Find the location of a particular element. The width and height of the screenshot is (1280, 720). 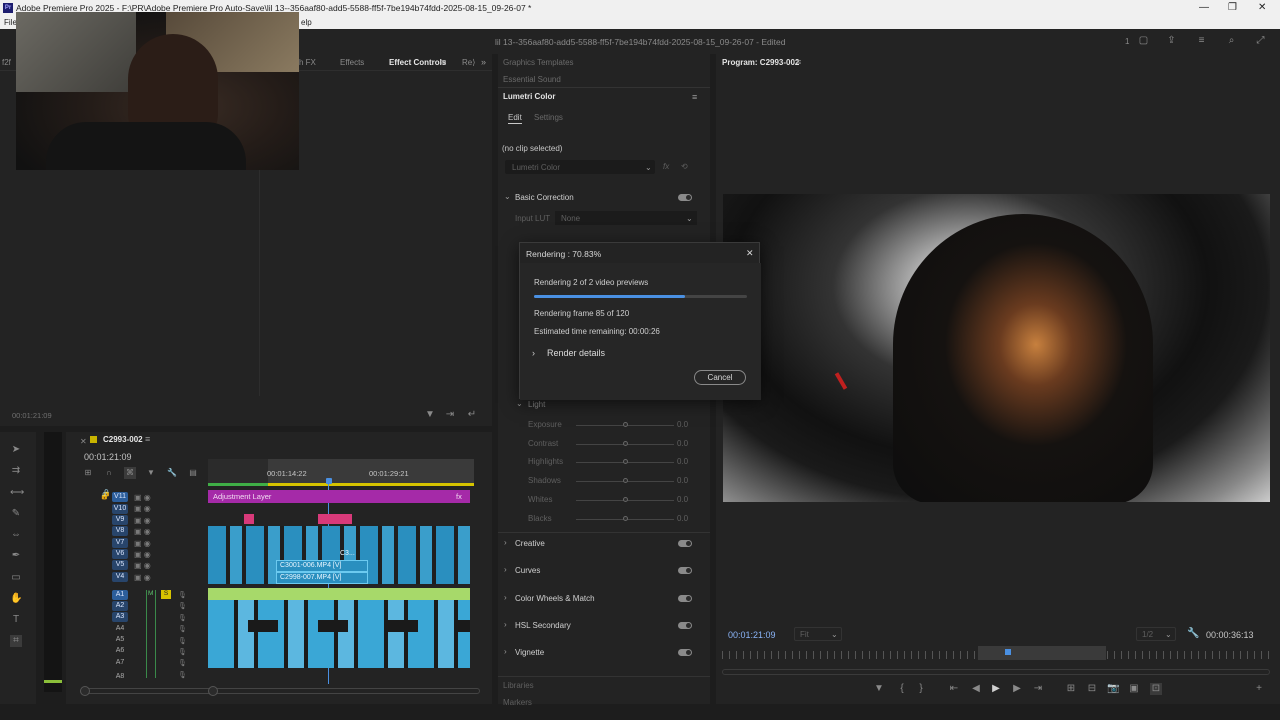

tab-libraries: Libraries is located at coordinates (518, 685).